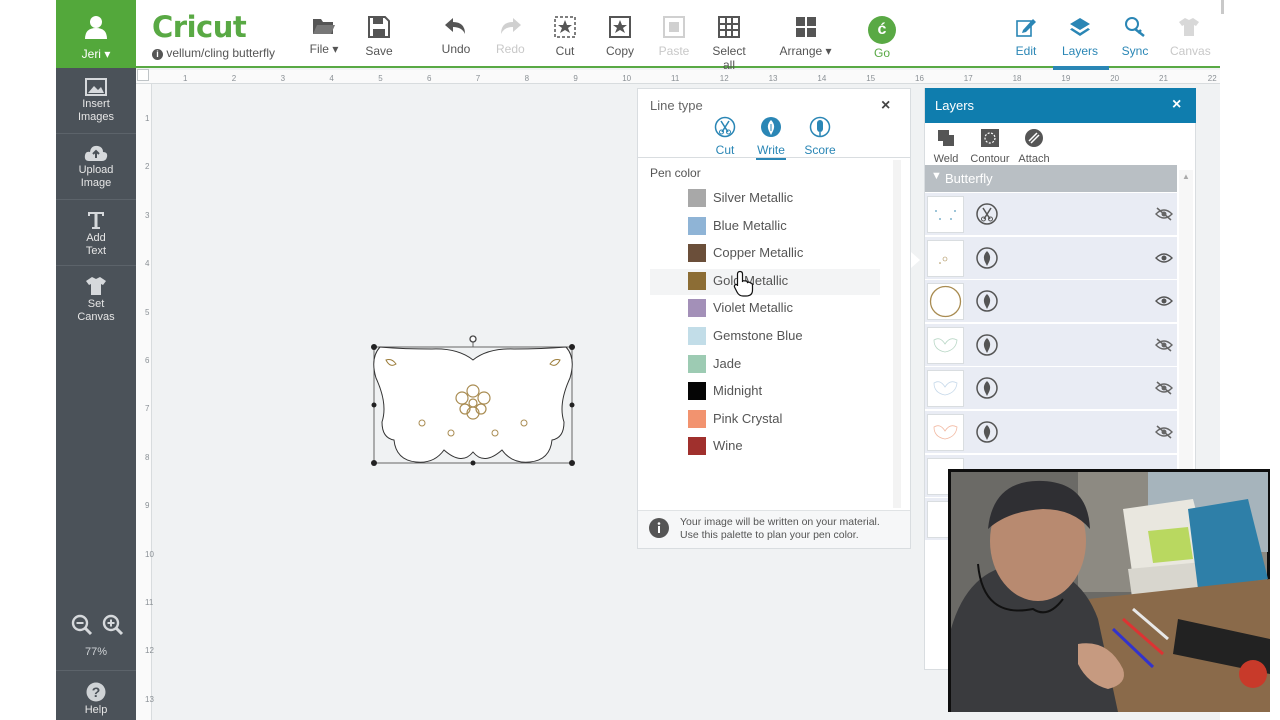 The image size is (1280, 720). I want to click on save-icon, so click(379, 27).